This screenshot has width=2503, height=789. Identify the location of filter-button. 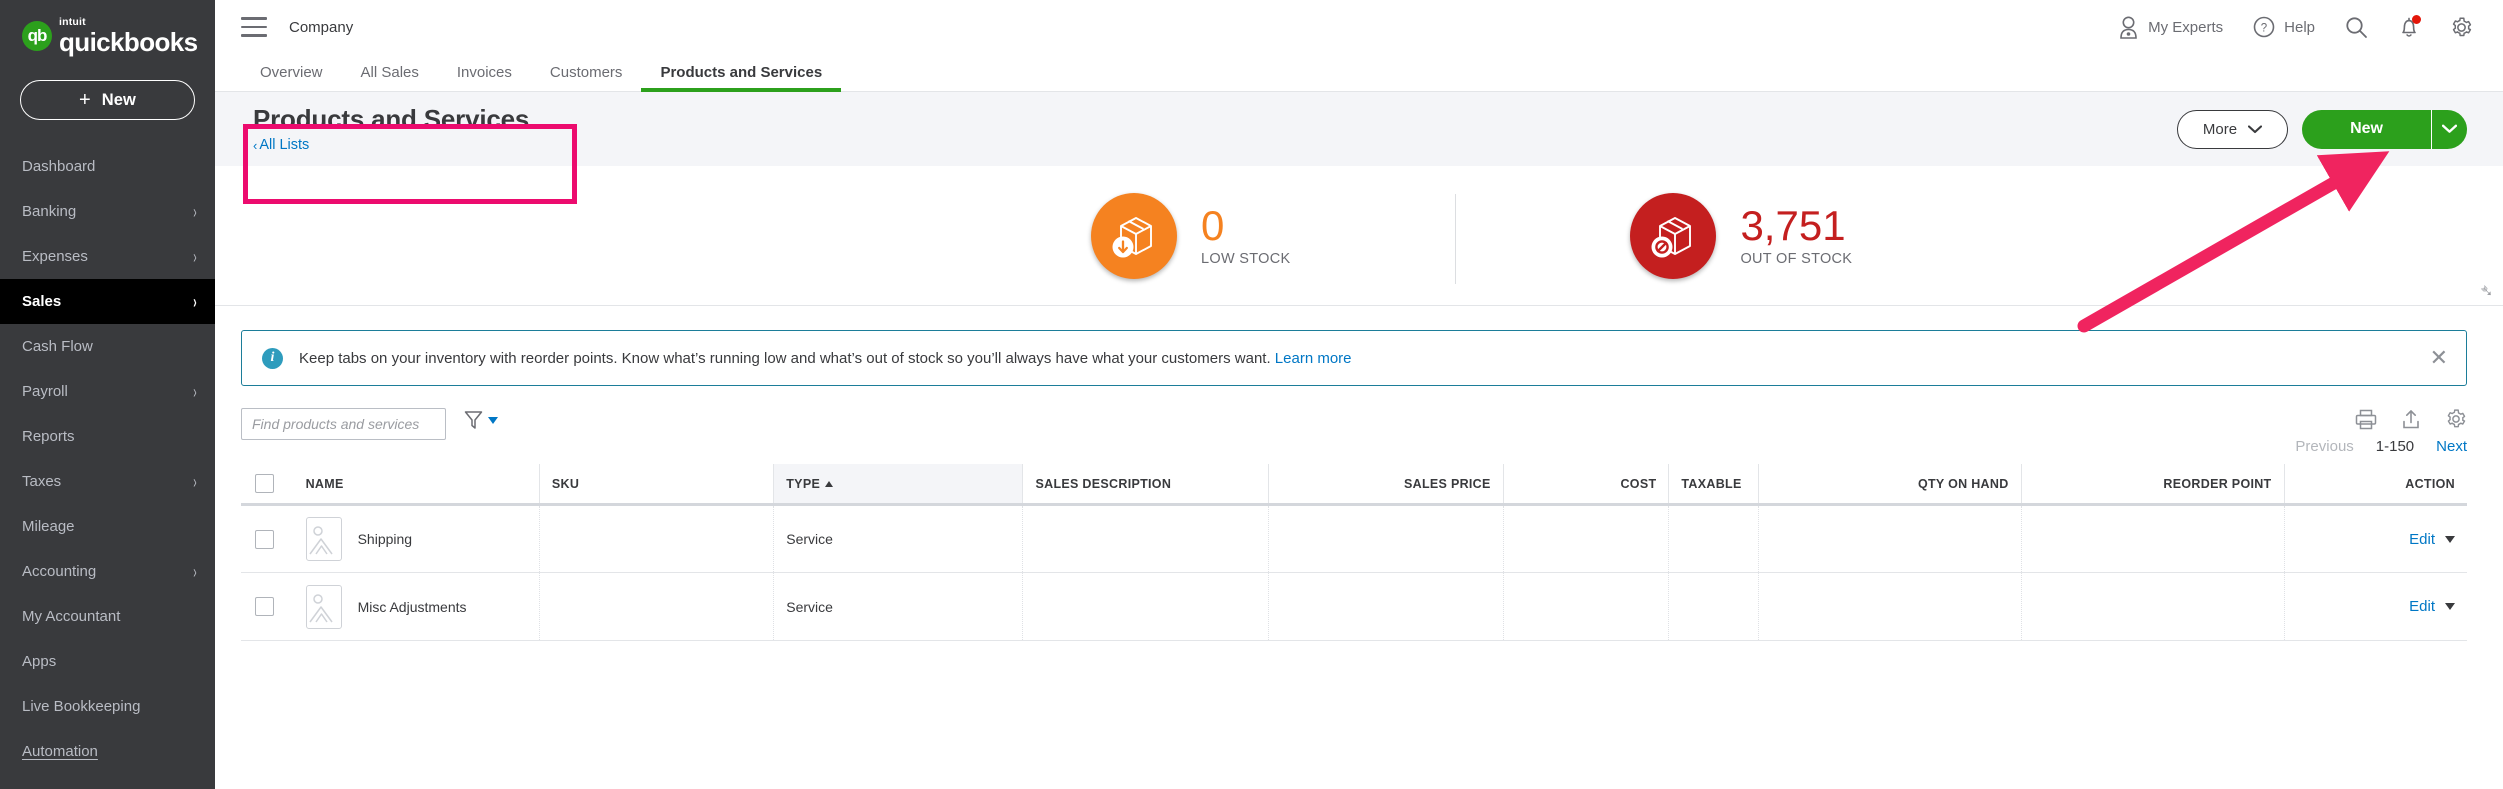
(481, 420).